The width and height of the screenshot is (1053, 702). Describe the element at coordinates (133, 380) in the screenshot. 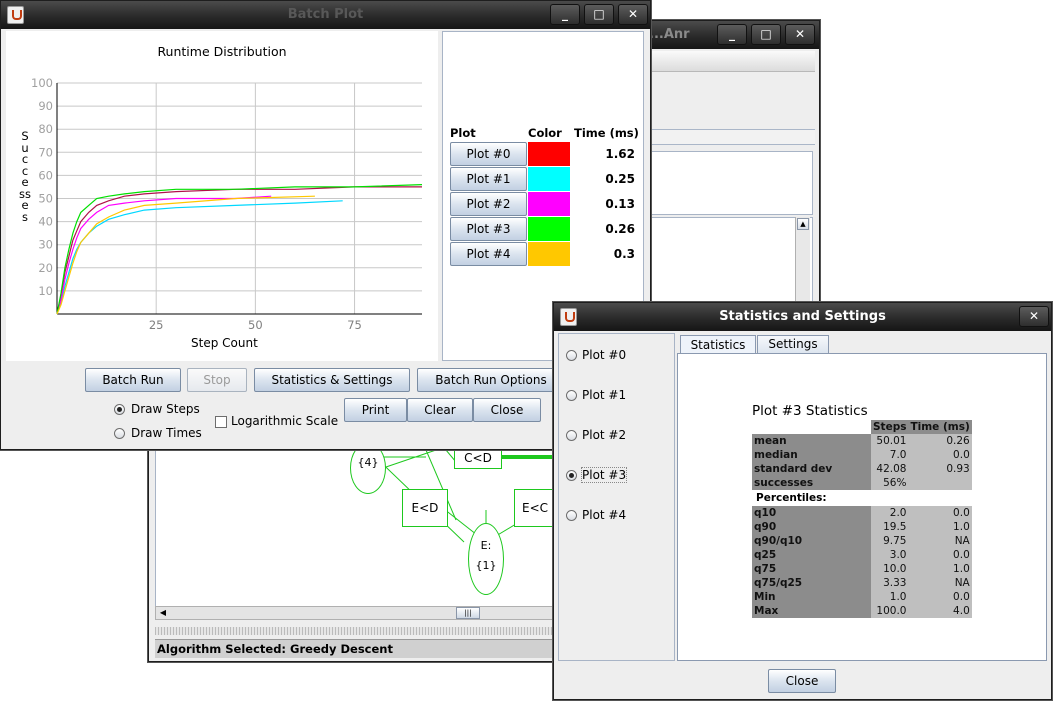

I see `batch-run-button: Batch Run` at that location.